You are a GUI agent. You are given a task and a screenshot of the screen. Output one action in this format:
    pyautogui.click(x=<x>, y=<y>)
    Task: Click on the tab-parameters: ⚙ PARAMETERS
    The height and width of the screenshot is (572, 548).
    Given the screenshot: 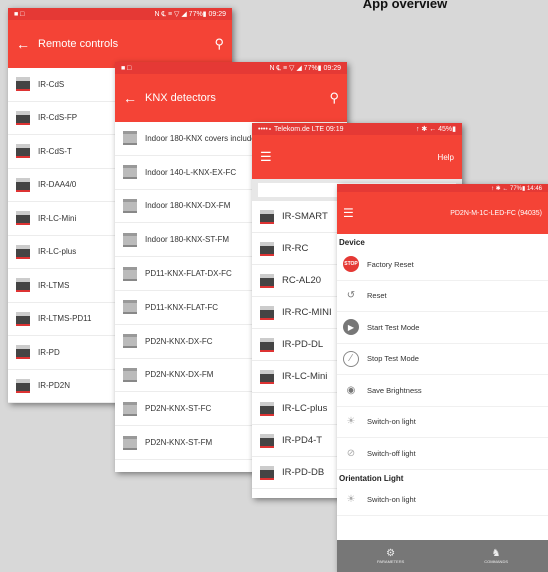 What is the action you would take?
    pyautogui.click(x=390, y=556)
    